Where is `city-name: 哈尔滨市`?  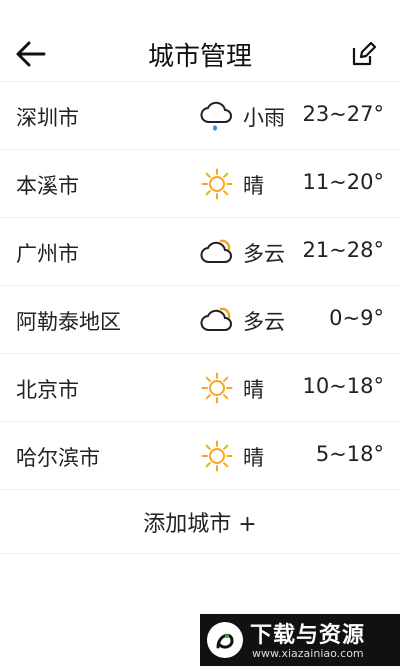
city-name: 哈尔滨市 is located at coordinates (58, 458).